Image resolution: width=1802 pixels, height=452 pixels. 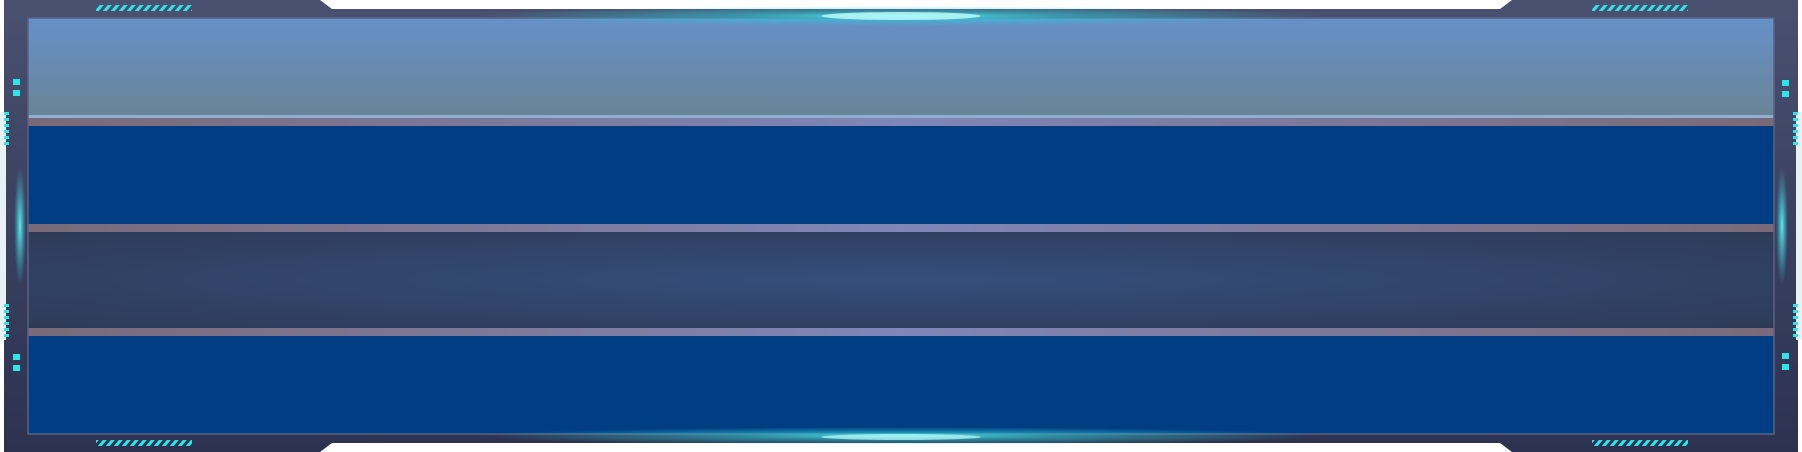 I want to click on right-side-glow, so click(x=1782, y=226).